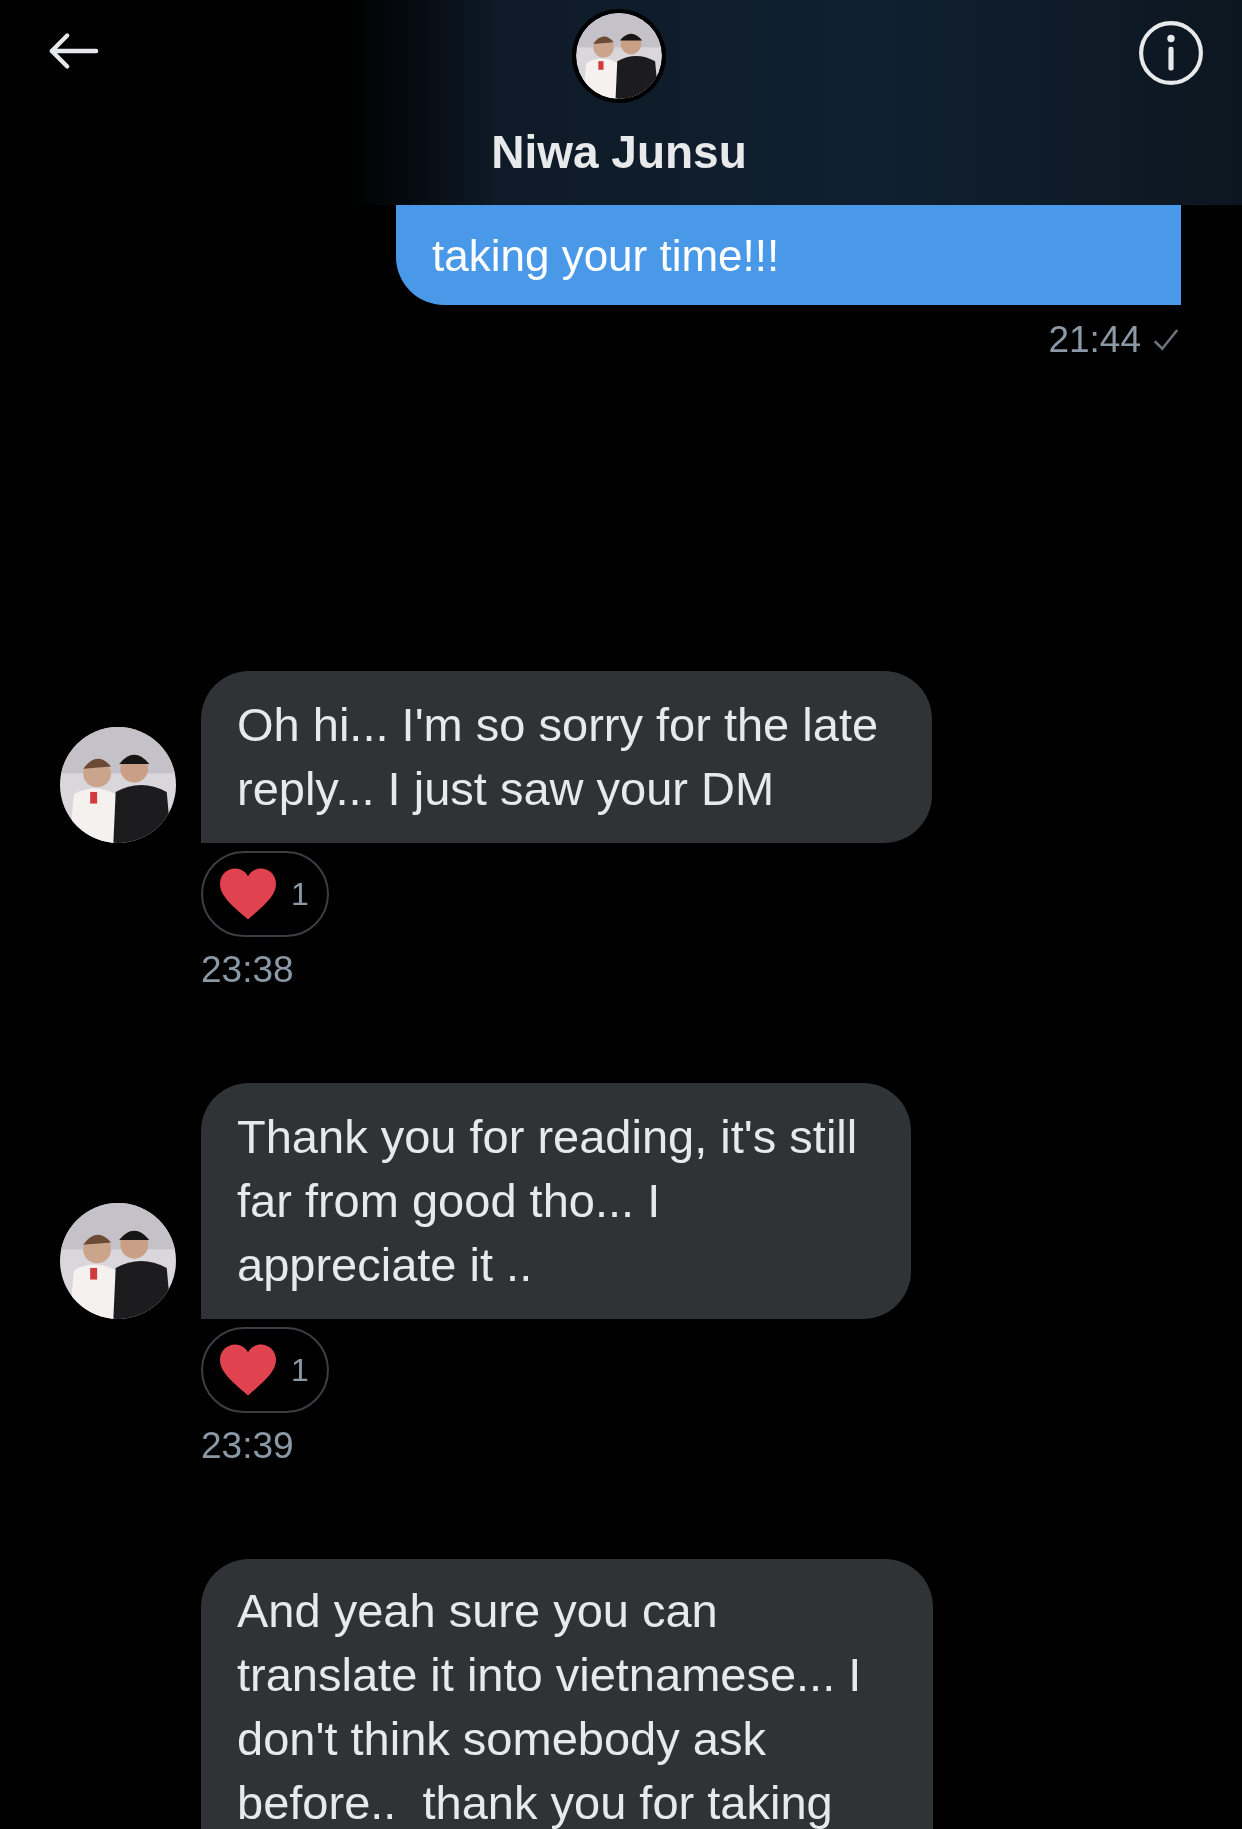 The width and height of the screenshot is (1242, 1829). Describe the element at coordinates (788, 255) in the screenshot. I see `message-bubble: taking your time!!!` at that location.